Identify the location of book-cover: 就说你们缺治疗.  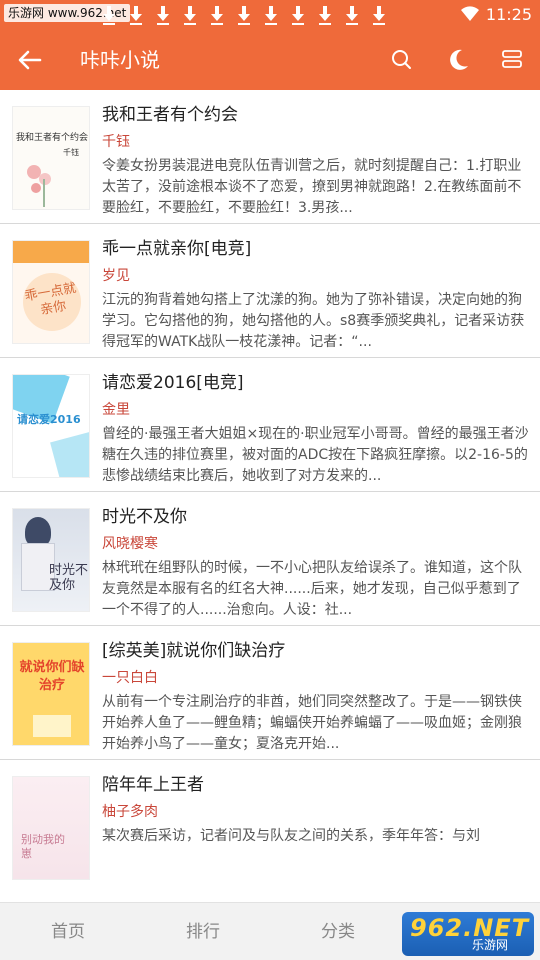
(51, 694).